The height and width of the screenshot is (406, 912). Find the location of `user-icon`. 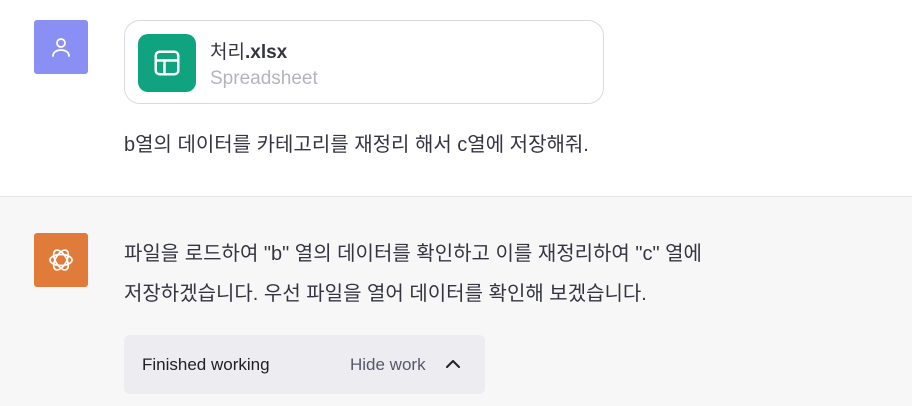

user-icon is located at coordinates (61, 47).